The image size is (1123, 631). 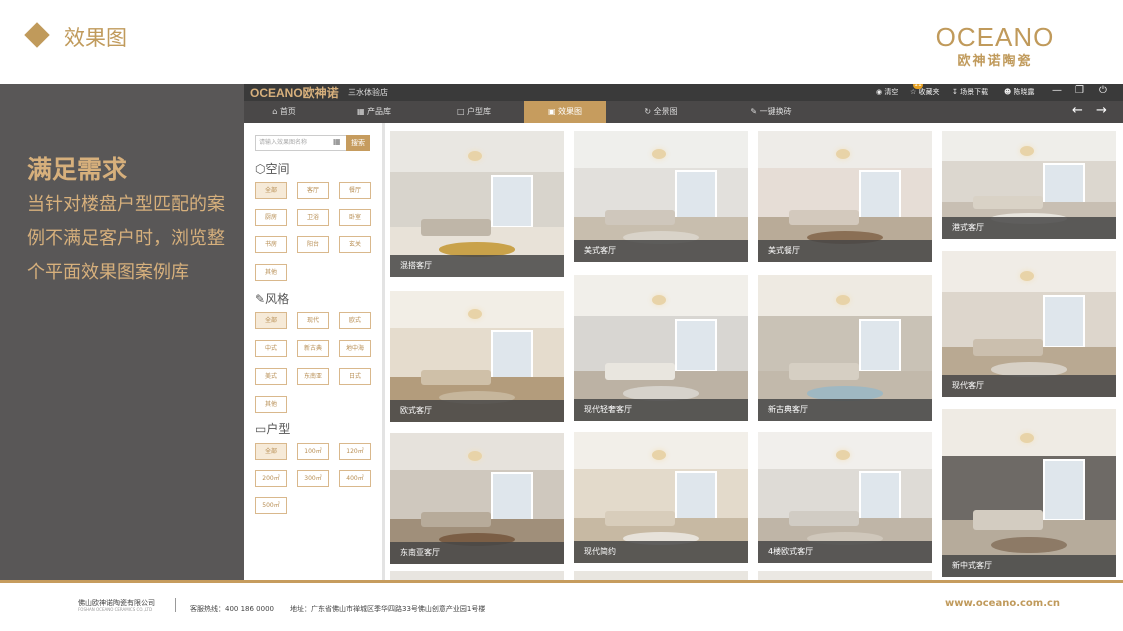 What do you see at coordinates (115, 609) in the screenshot?
I see `footer-company-en: FOSHAN OCEANO CERAMICS CO.,LTD` at bounding box center [115, 609].